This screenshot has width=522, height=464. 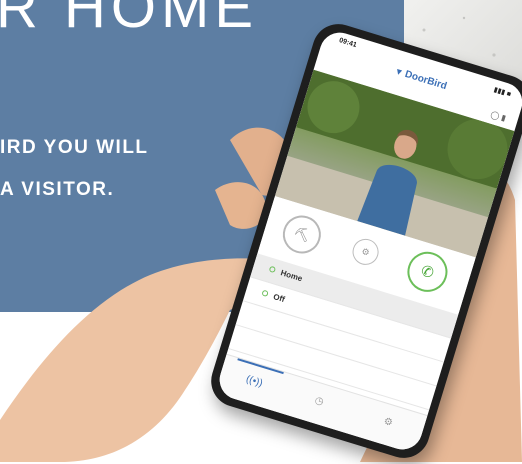 I want to click on list-item-label: Off, so click(x=279, y=298).